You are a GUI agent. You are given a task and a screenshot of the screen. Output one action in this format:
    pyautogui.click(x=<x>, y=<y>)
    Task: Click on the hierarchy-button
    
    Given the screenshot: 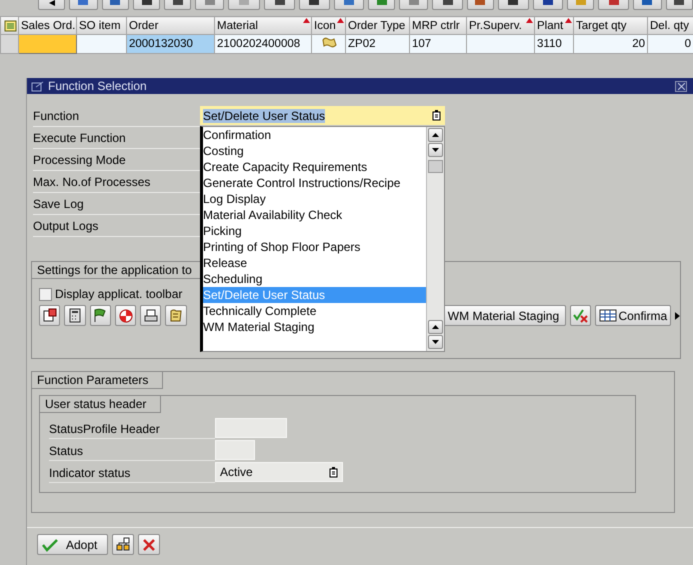 What is the action you would take?
    pyautogui.click(x=123, y=544)
    